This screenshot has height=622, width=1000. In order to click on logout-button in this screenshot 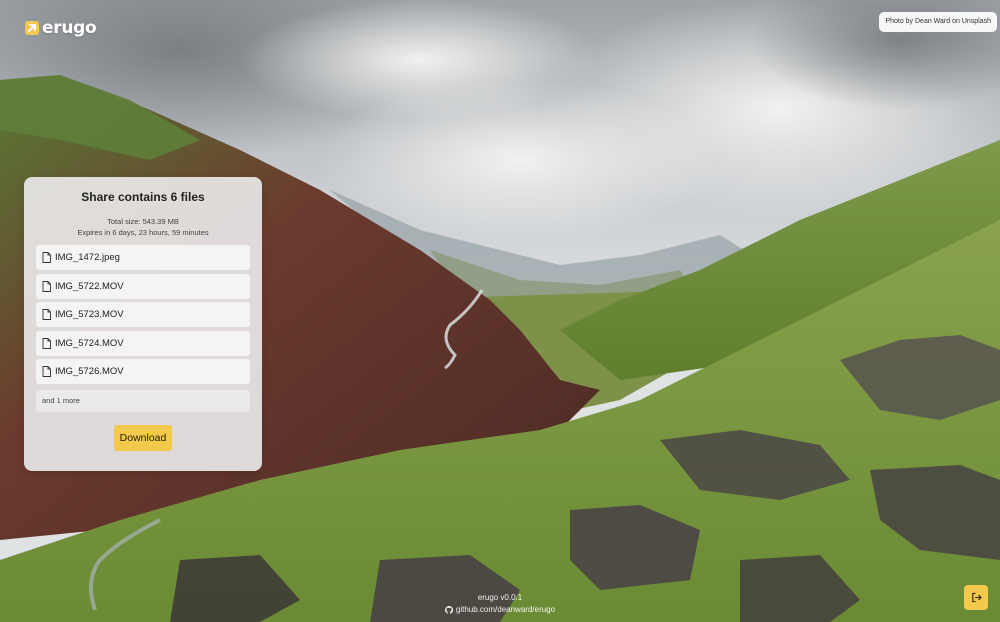, I will do `click(976, 597)`.